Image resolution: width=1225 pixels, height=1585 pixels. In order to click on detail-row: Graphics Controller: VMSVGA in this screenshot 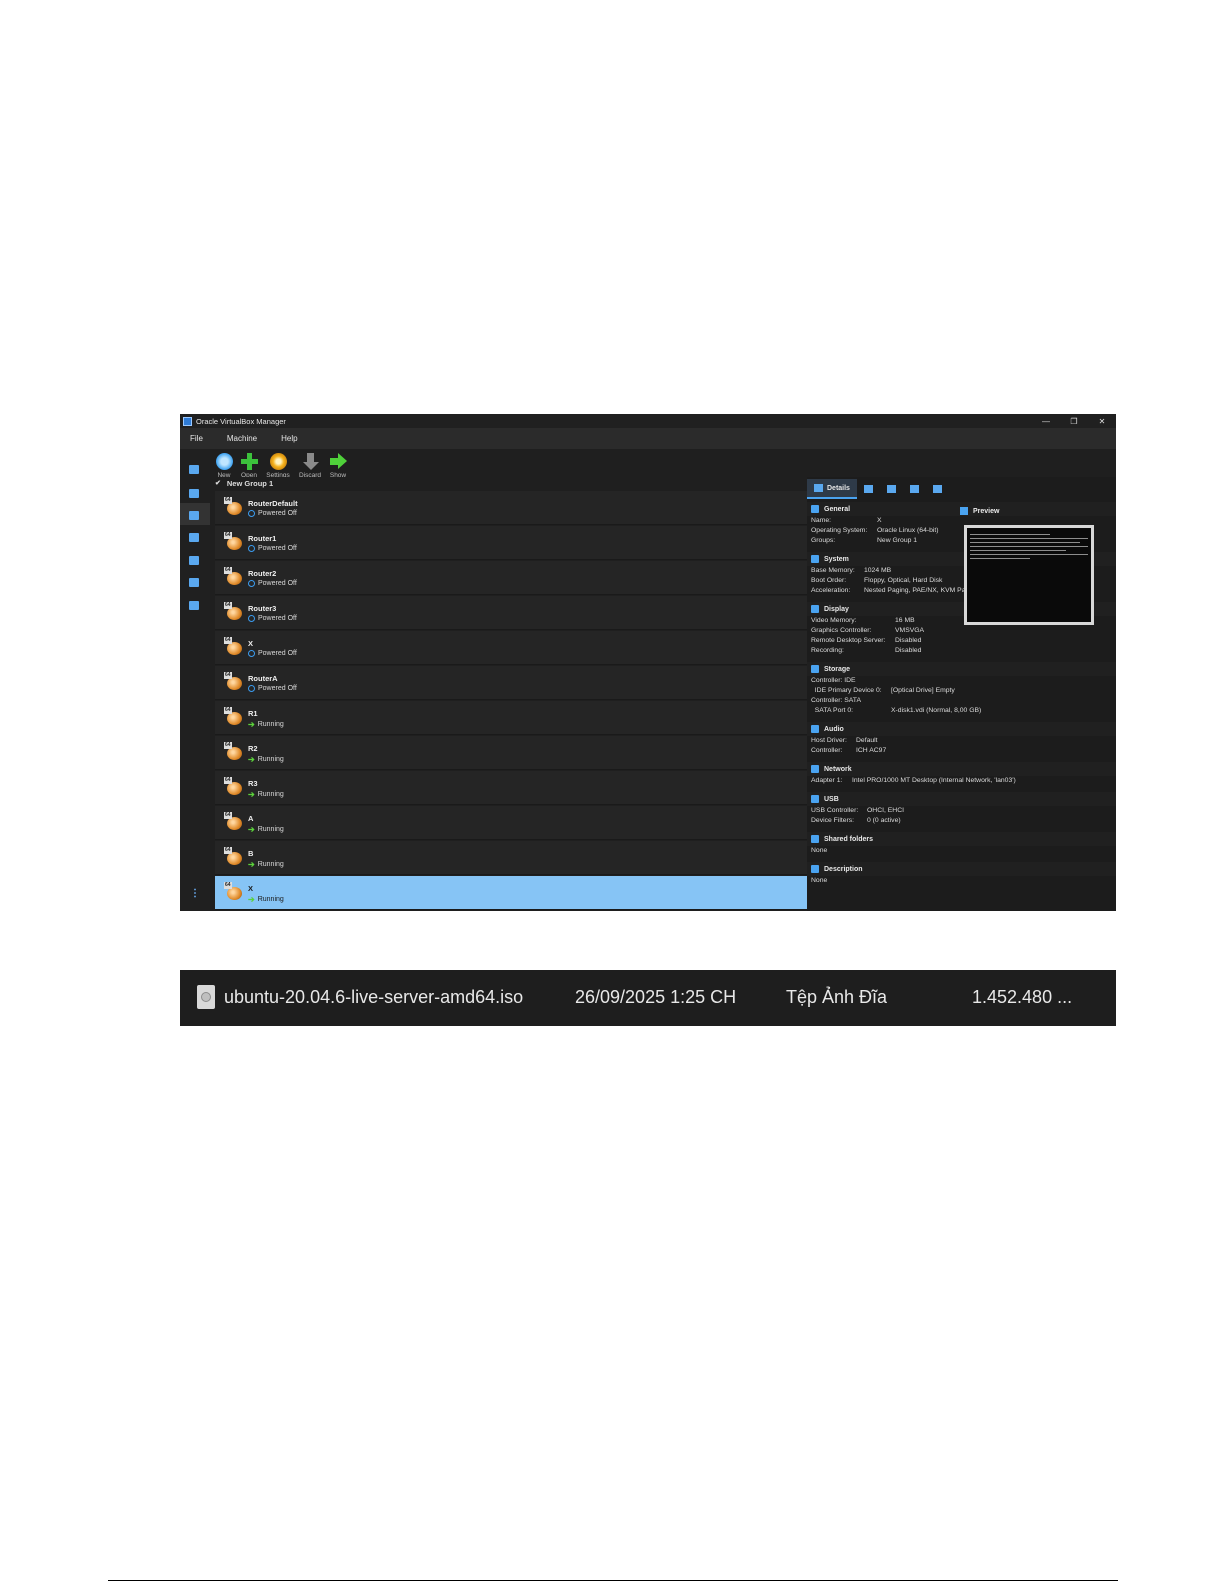, I will do `click(867, 630)`.